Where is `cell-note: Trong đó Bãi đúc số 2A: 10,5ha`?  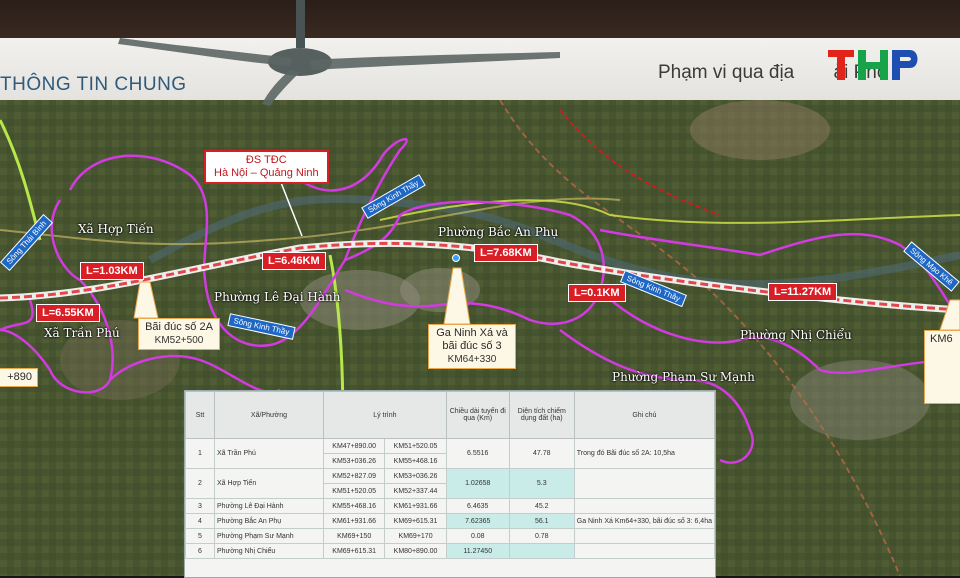
cell-note: Trong đó Bãi đúc số 2A: 10,5ha is located at coordinates (644, 453).